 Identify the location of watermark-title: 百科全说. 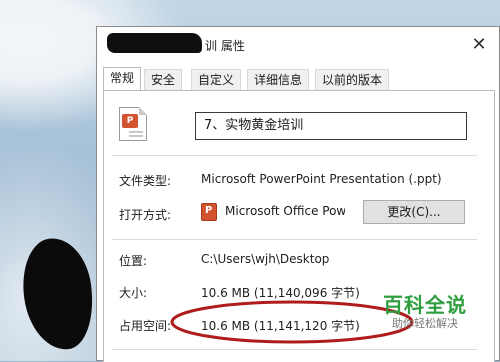
(425, 305).